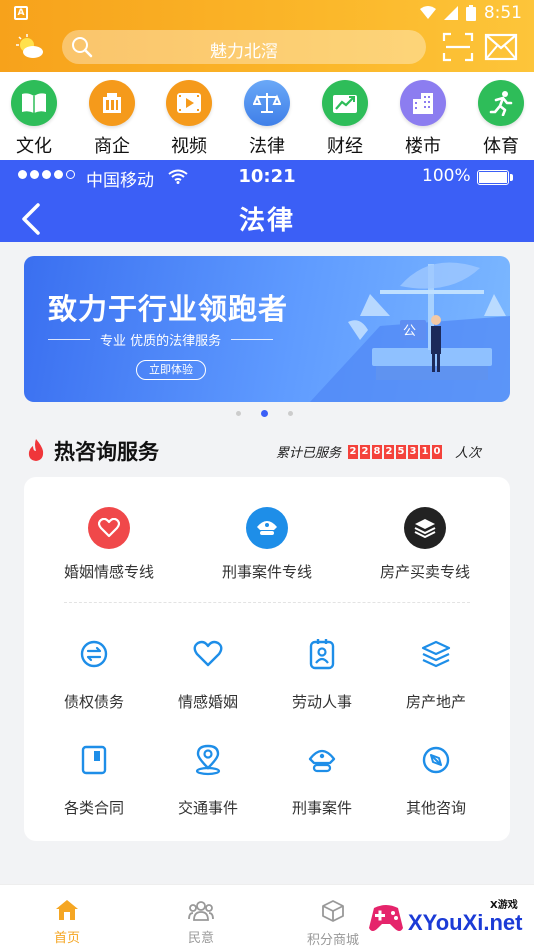 Image resolution: width=534 pixels, height=950 pixels. What do you see at coordinates (267, 146) in the screenshot?
I see `category-label: 法律` at bounding box center [267, 146].